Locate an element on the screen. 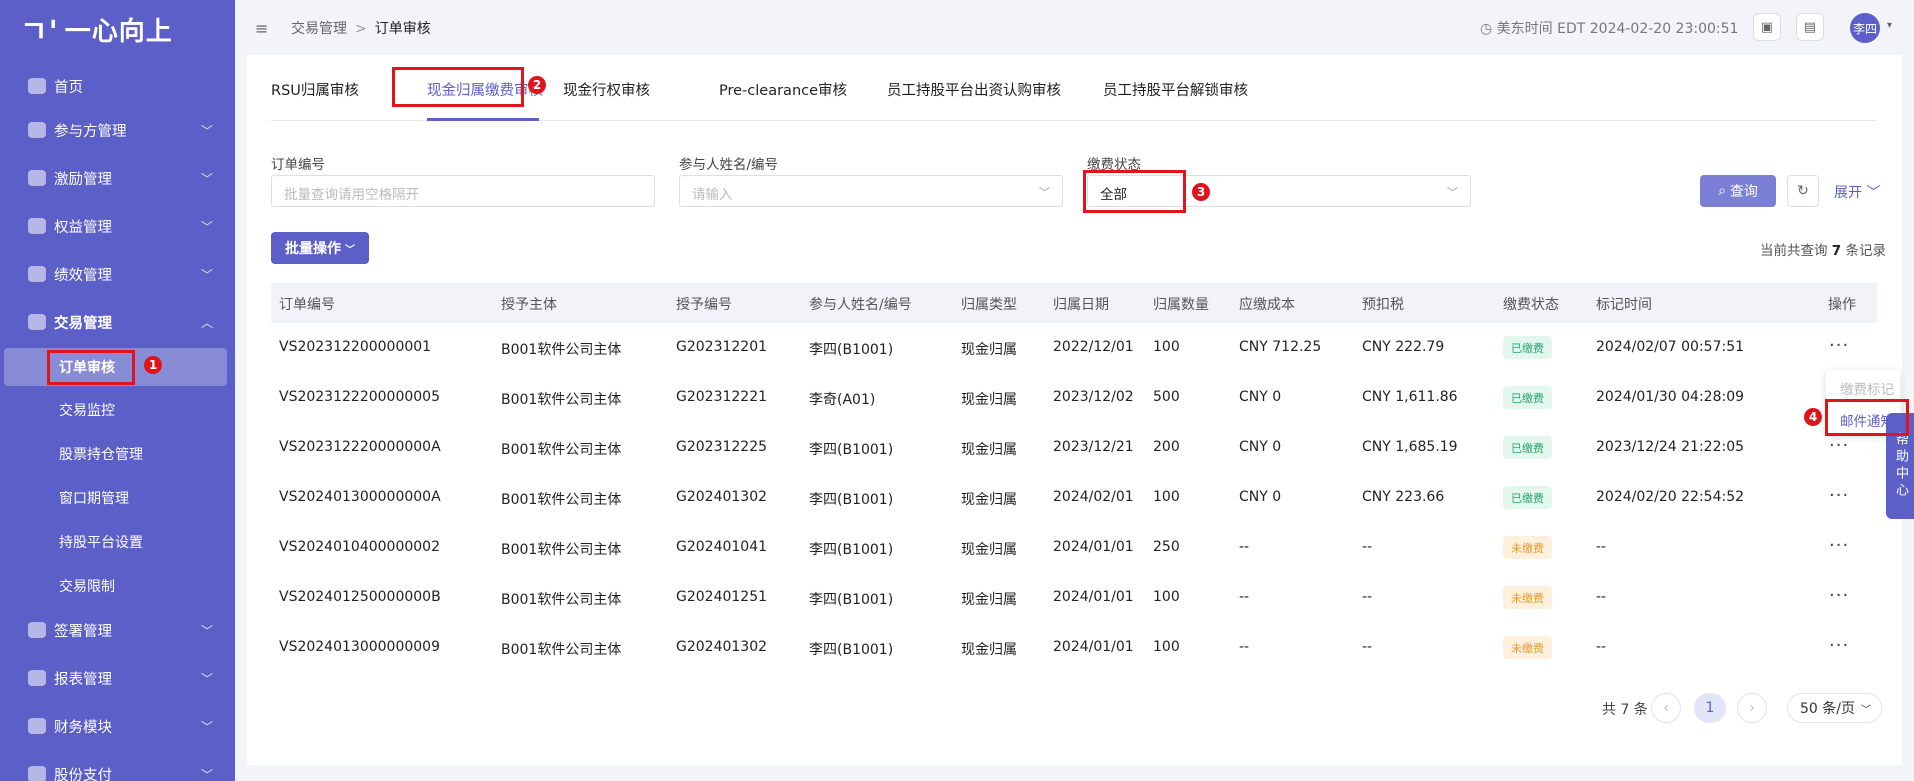 The height and width of the screenshot is (781, 1914). menu-collapse-icon: ≡ is located at coordinates (261, 28).